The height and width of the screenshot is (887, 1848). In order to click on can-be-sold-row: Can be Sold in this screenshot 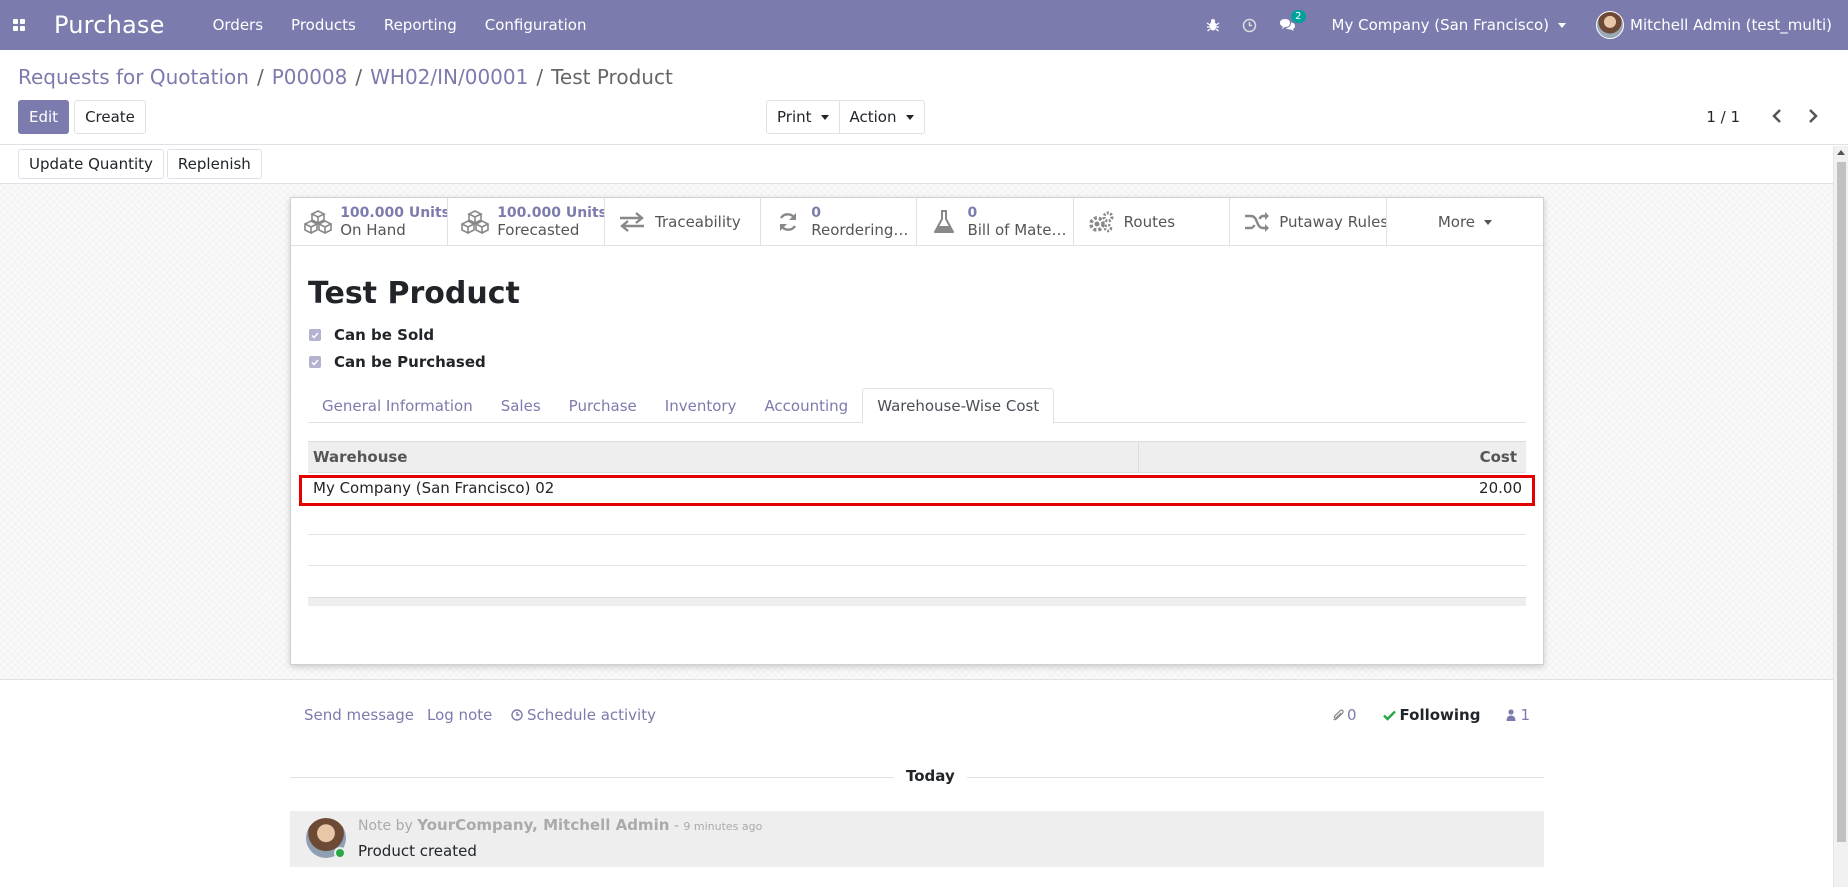, I will do `click(371, 335)`.